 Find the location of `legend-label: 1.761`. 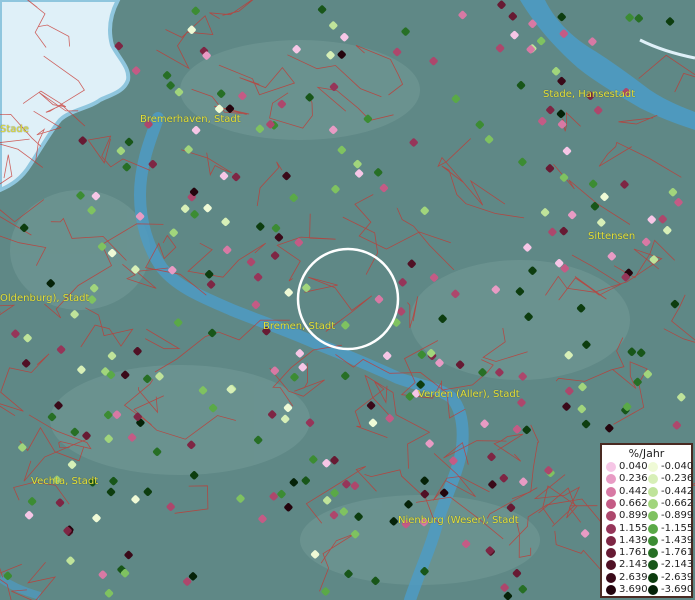

legend-label: 1.761 is located at coordinates (633, 553).